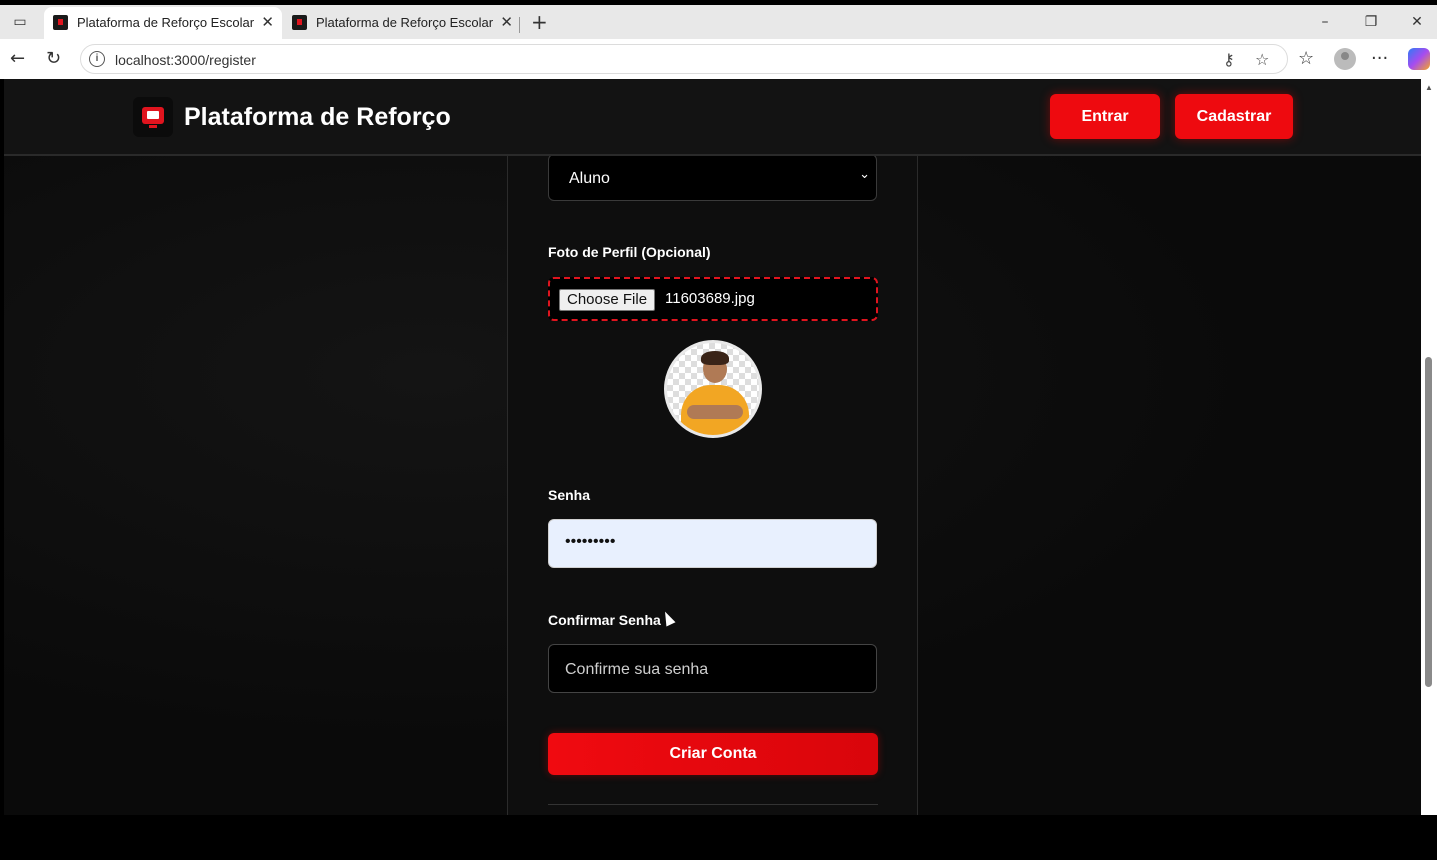 The width and height of the screenshot is (1437, 860). Describe the element at coordinates (712, 117) in the screenshot. I see `site-header: Plataforma de Reforço Entrar Cadastrar` at that location.